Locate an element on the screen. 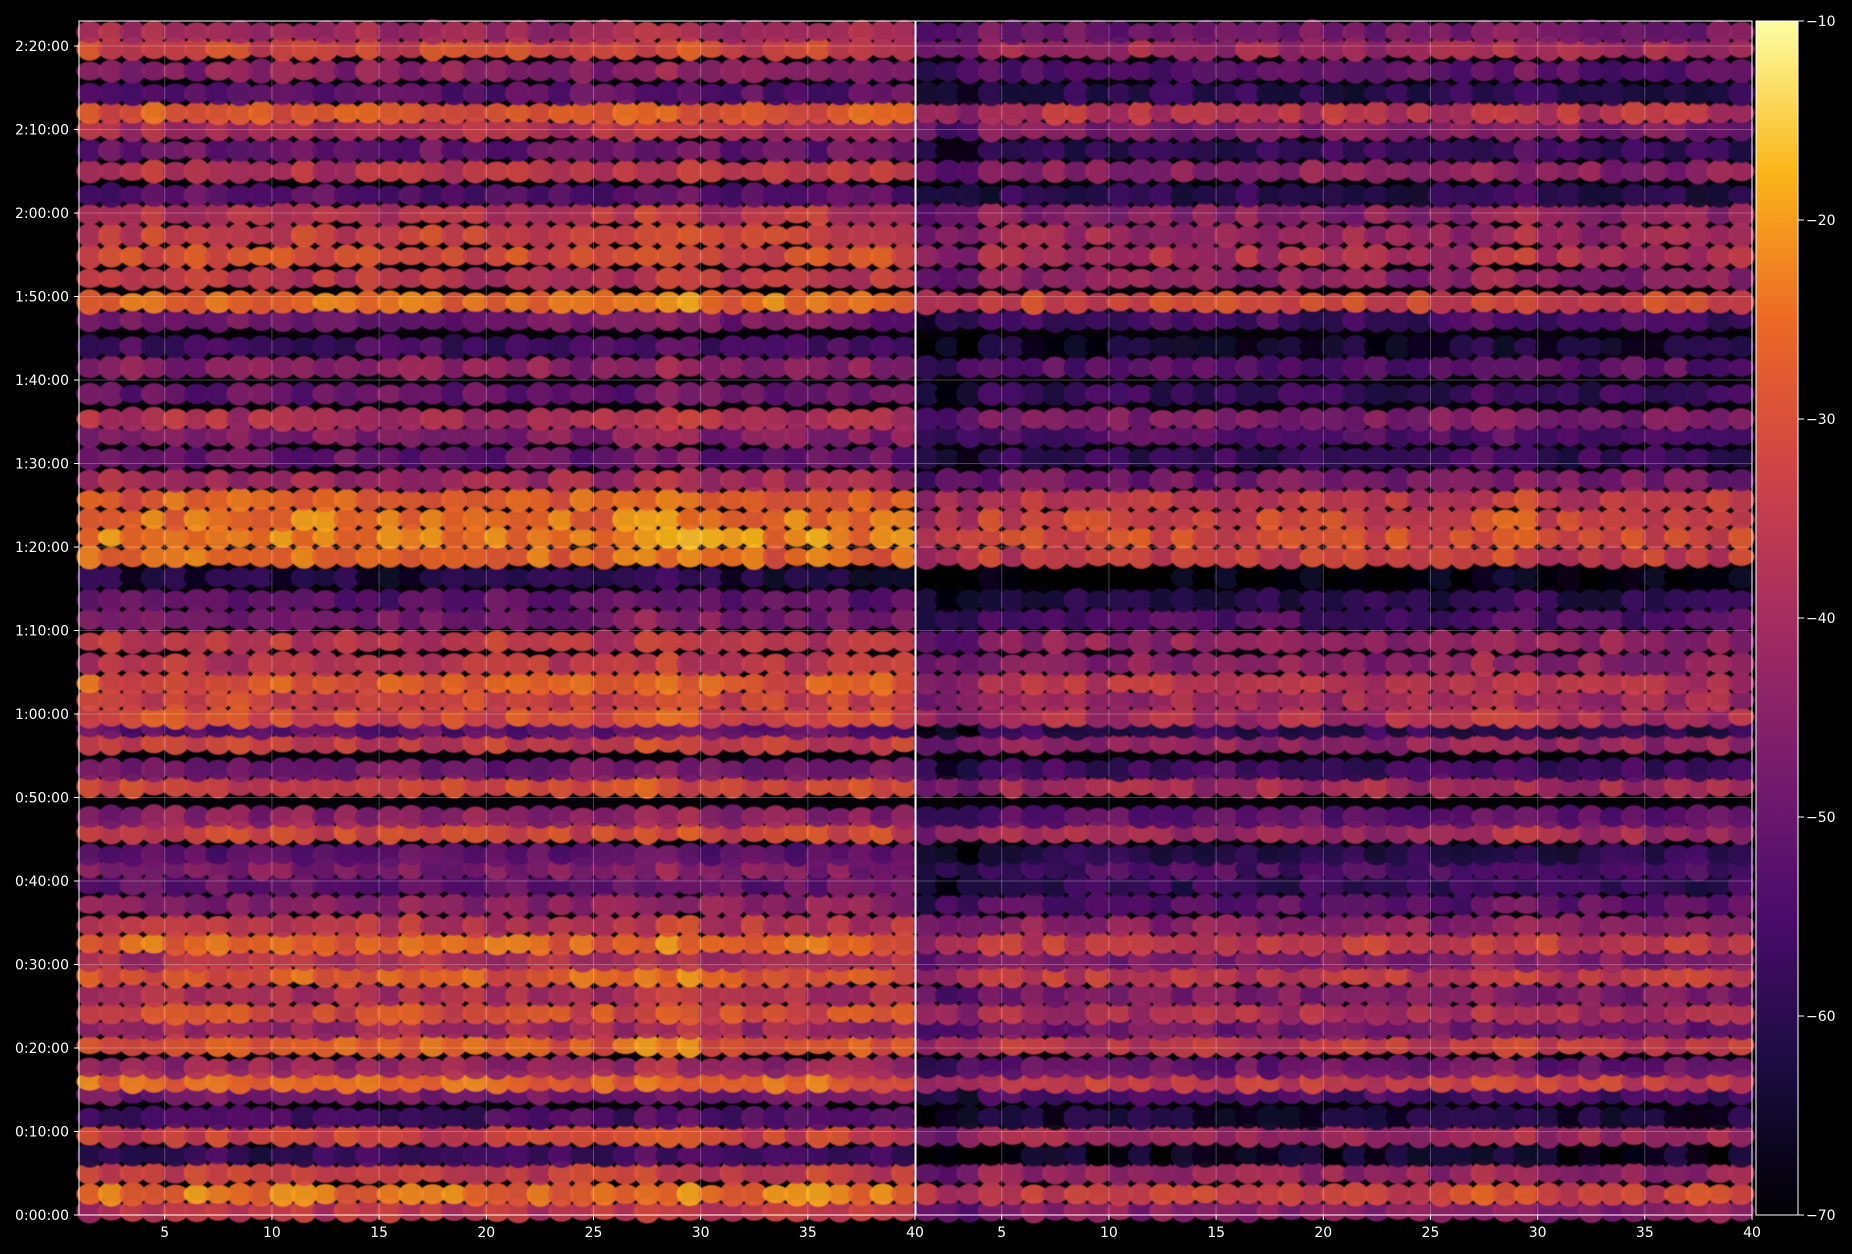 This screenshot has height=1254, width=1852. colorbar-tick-label: −10 is located at coordinates (1821, 22).